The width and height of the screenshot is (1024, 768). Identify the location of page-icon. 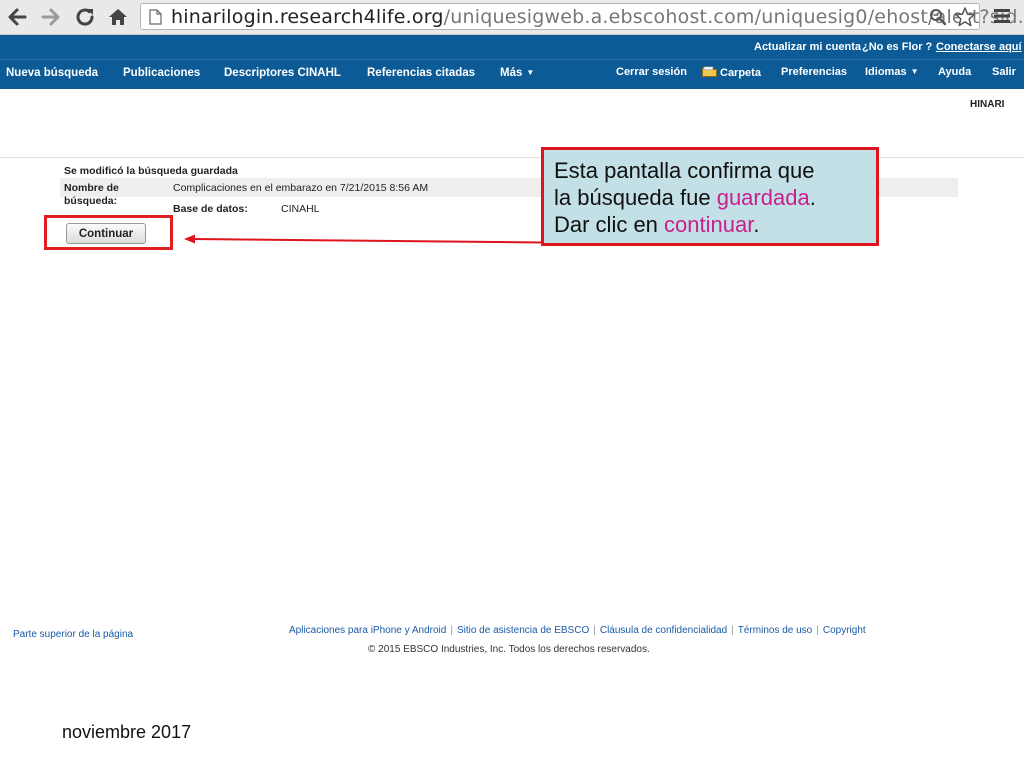
(155, 17).